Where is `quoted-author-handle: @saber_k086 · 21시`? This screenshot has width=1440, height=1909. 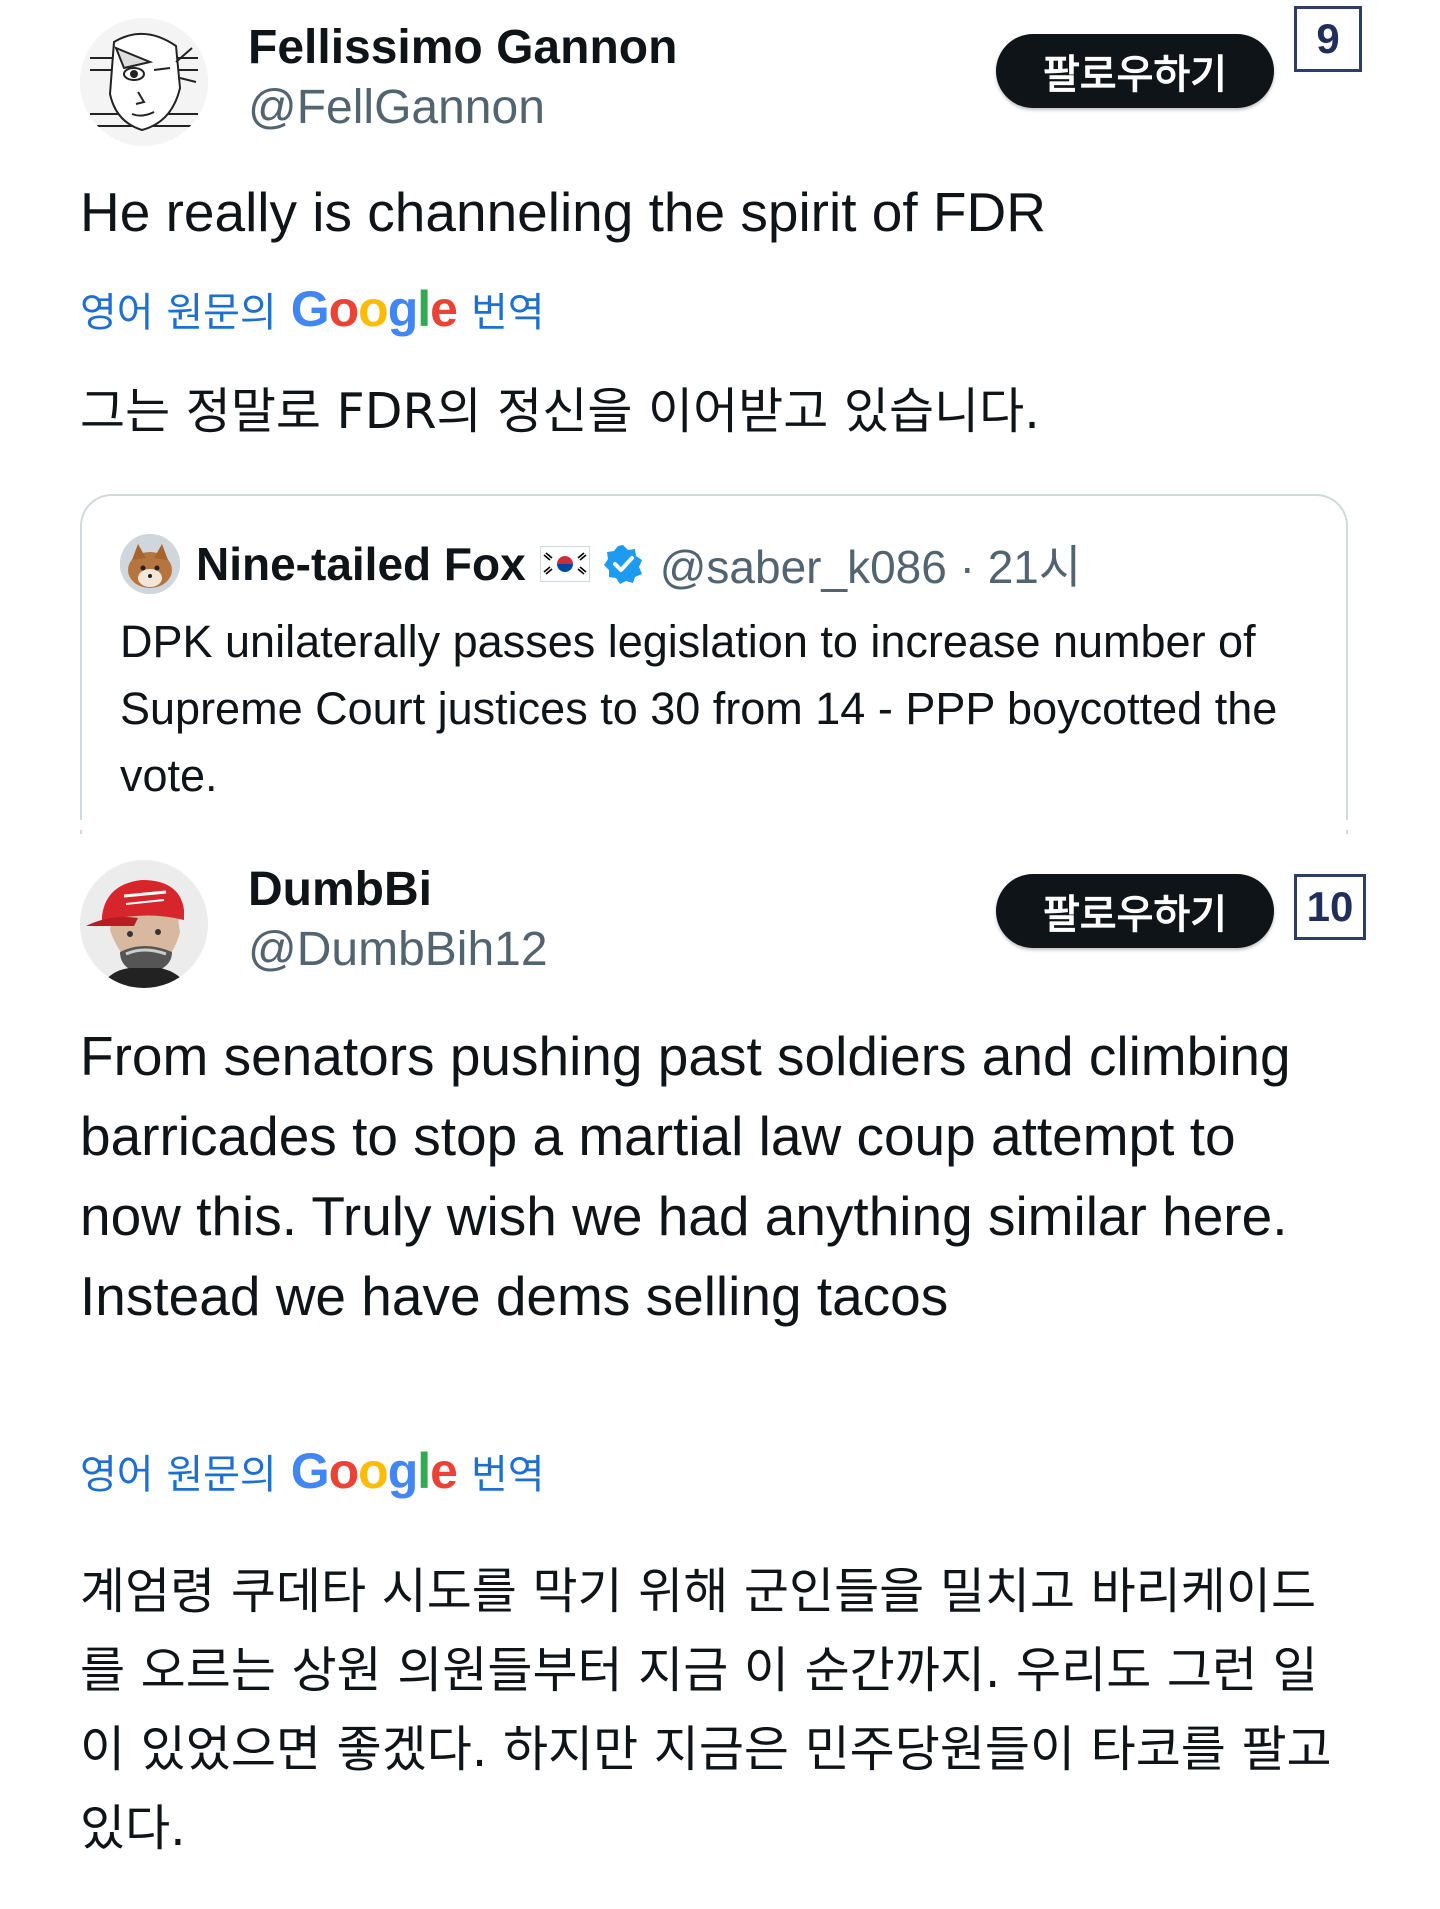
quoted-author-handle: @saber_k086 · 21시 is located at coordinates (870, 564).